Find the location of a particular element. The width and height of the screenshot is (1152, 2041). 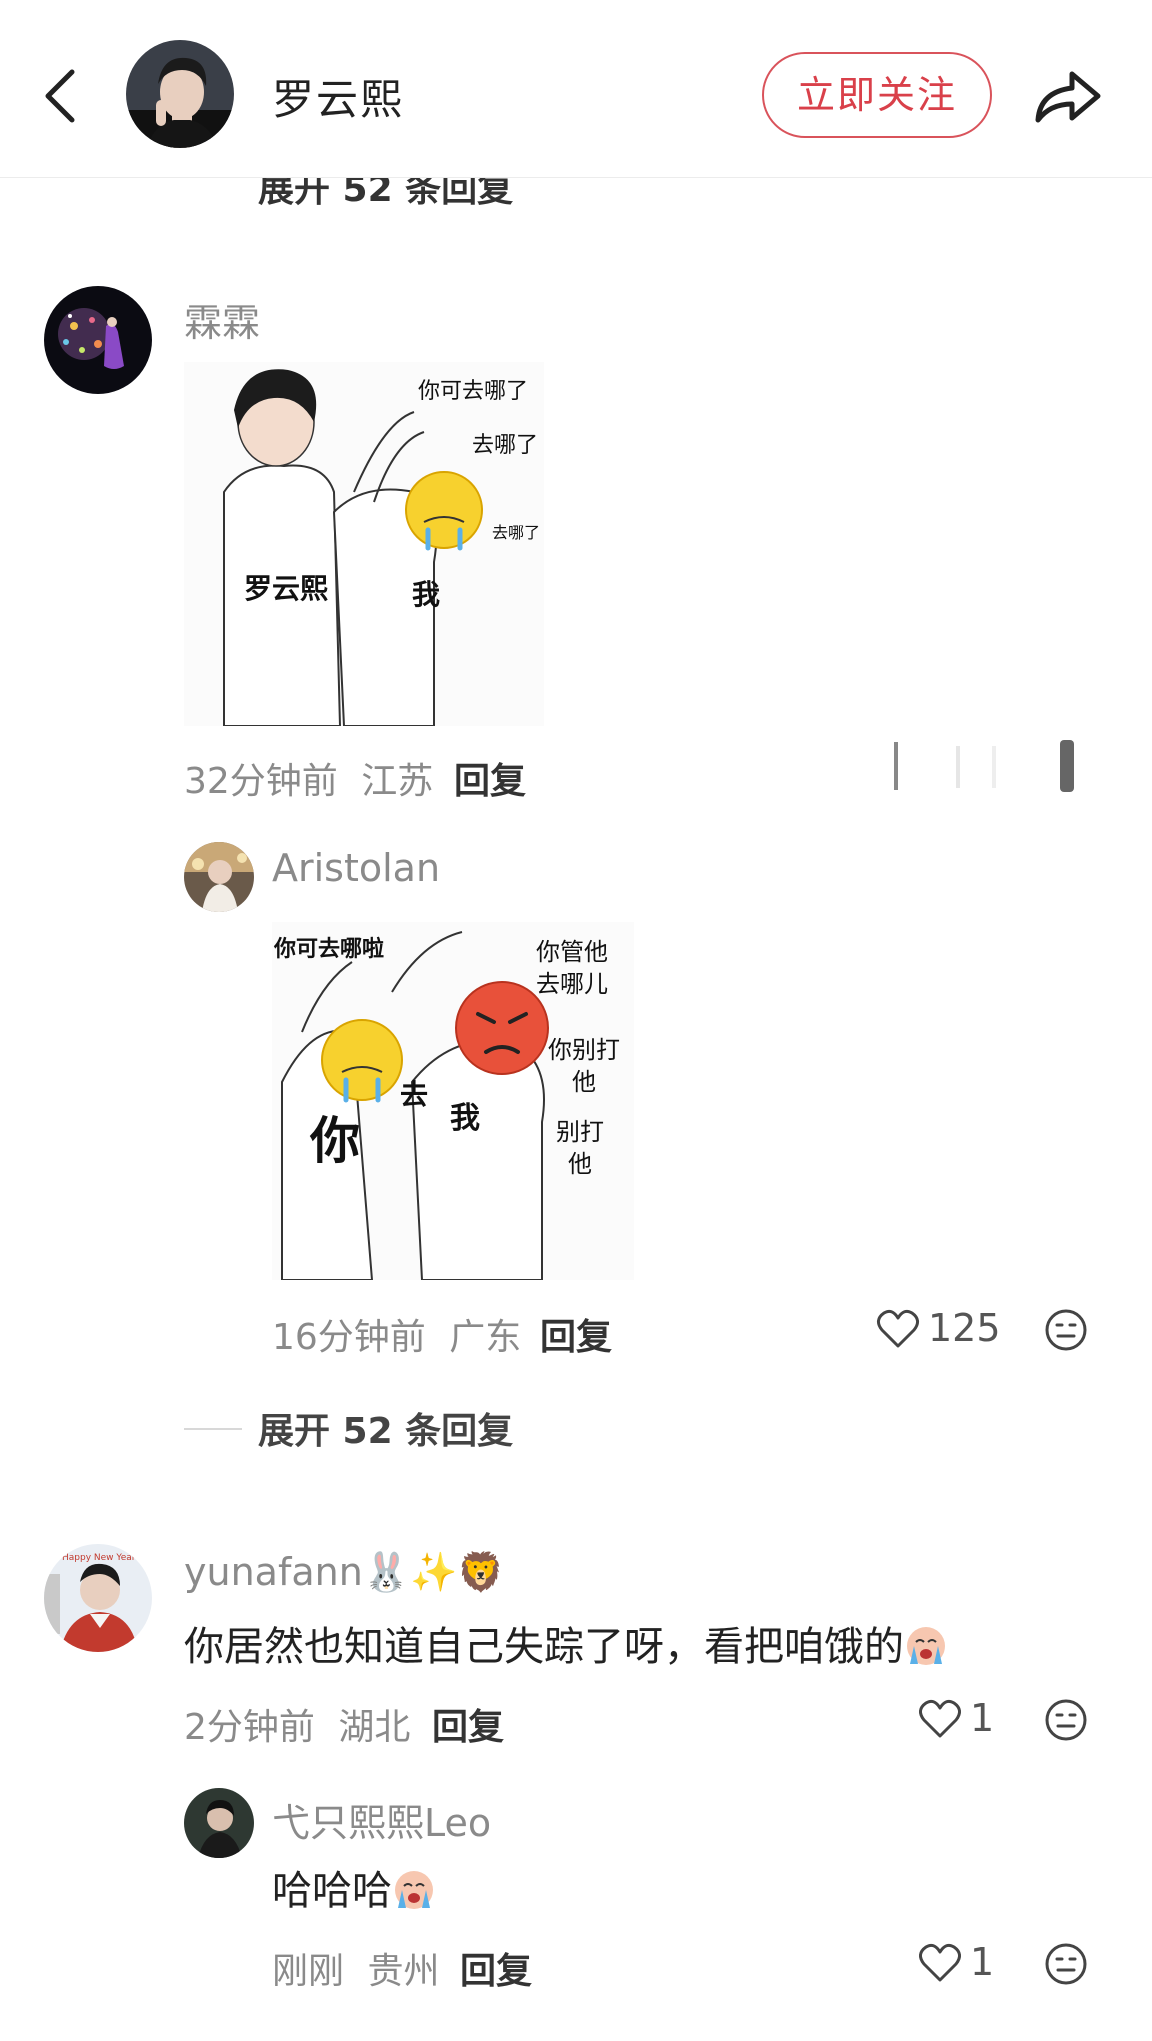

comment-username: yunafann is located at coordinates (273, 1572).